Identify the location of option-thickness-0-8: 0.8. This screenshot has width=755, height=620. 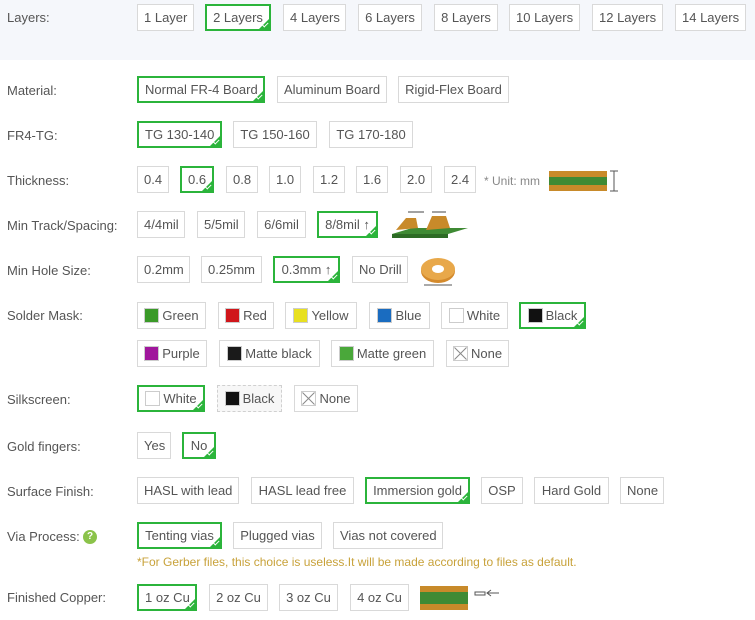
(242, 179).